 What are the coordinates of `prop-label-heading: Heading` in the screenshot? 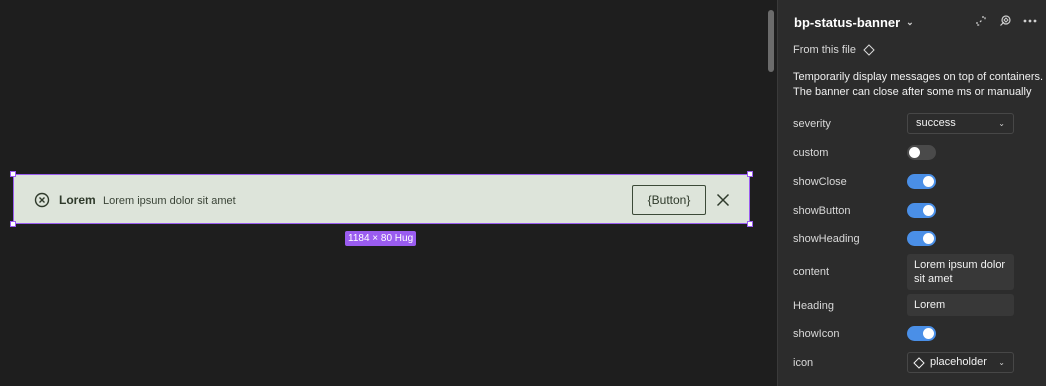 It's located at (813, 306).